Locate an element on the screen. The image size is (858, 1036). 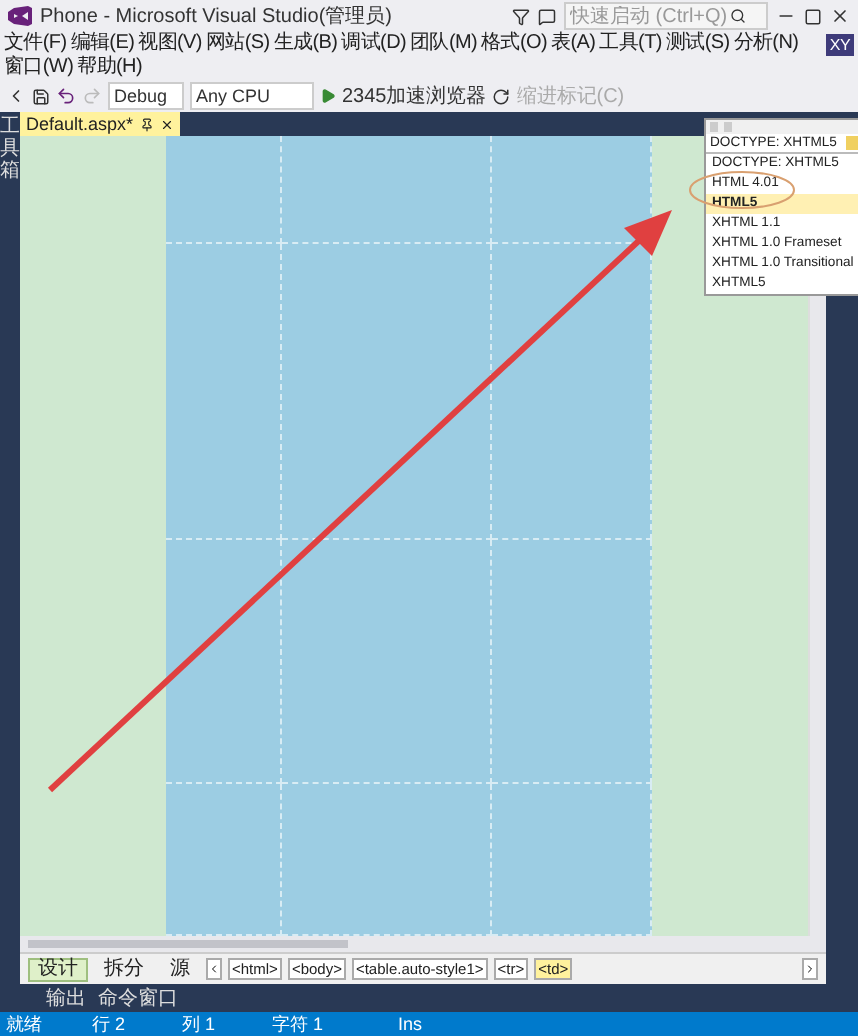
platform-select: Any CPU is located at coordinates (252, 96).